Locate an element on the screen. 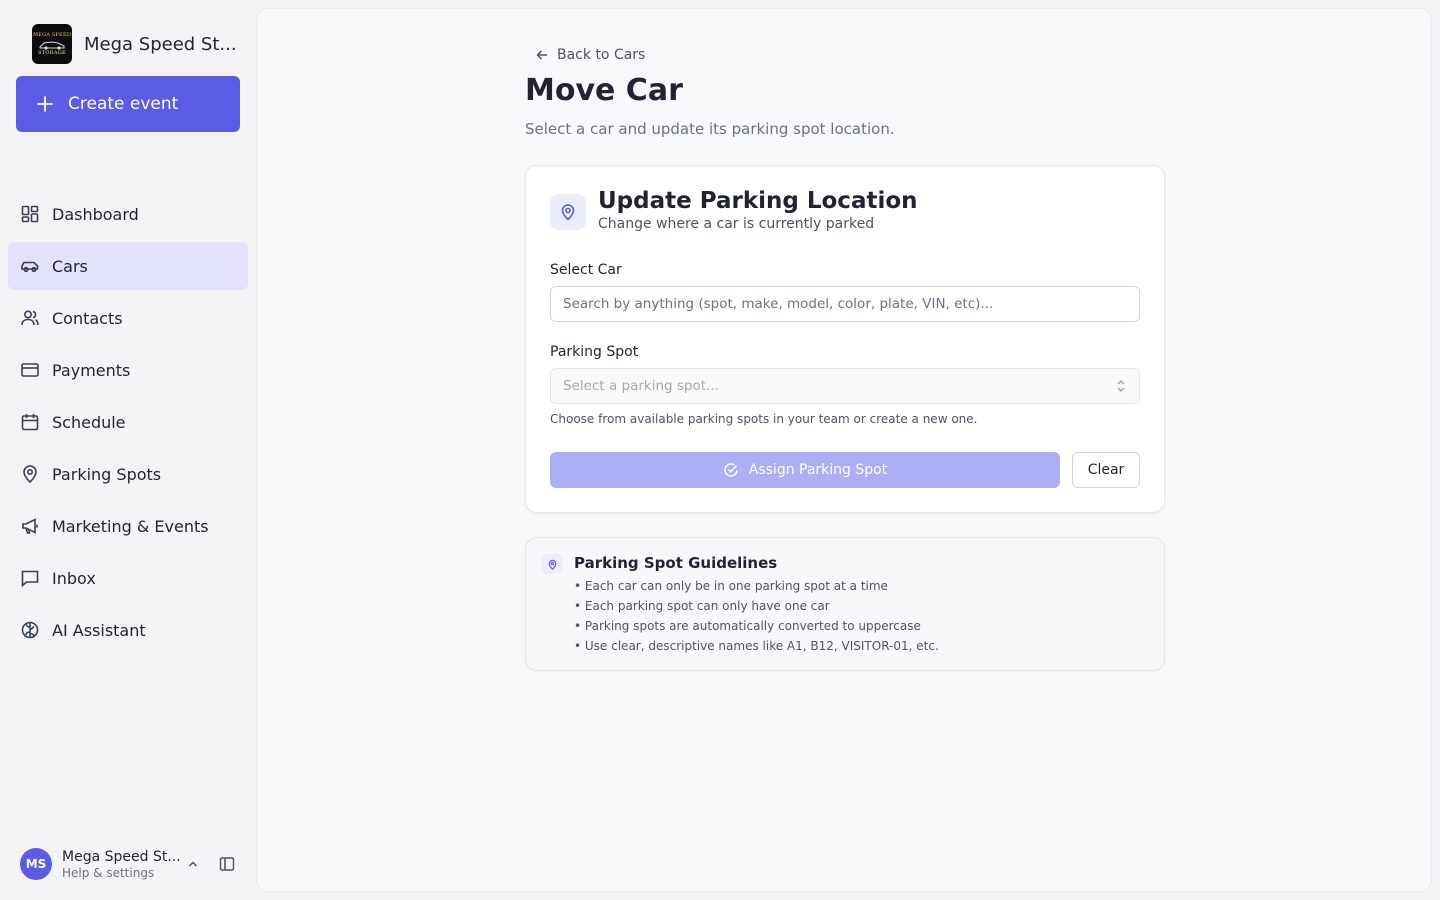  arrow-left-icon is located at coordinates (541, 55).